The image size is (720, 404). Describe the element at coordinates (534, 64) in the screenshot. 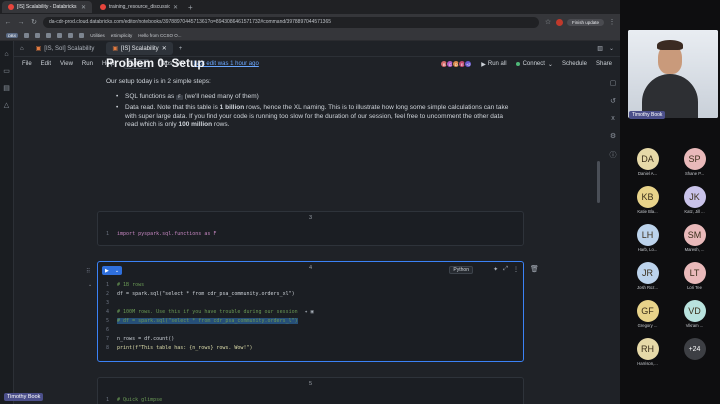

I see `connect-button: Connect ⌄` at that location.